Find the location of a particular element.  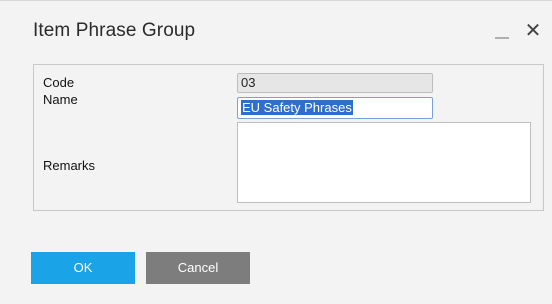

close-icon: ✕ is located at coordinates (533, 31).